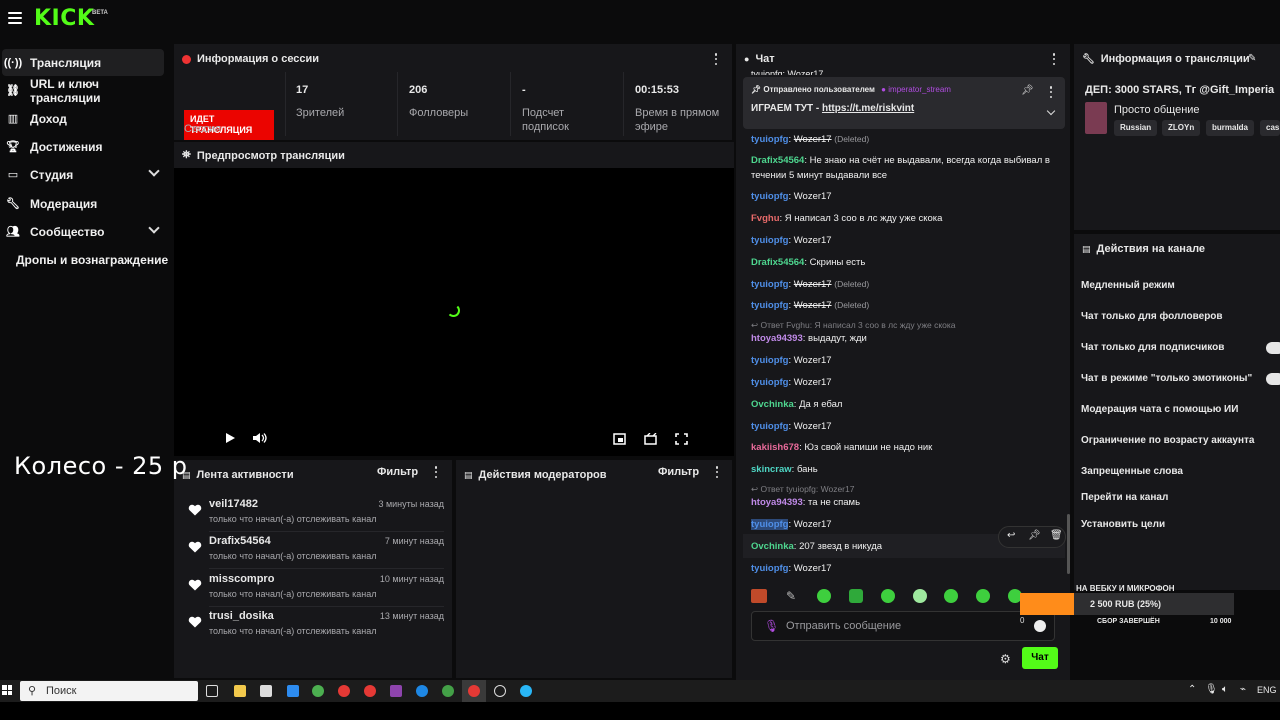  Describe the element at coordinates (83, 174) in the screenshot. I see `sidebar-item-studio: ▭ Студия` at that location.